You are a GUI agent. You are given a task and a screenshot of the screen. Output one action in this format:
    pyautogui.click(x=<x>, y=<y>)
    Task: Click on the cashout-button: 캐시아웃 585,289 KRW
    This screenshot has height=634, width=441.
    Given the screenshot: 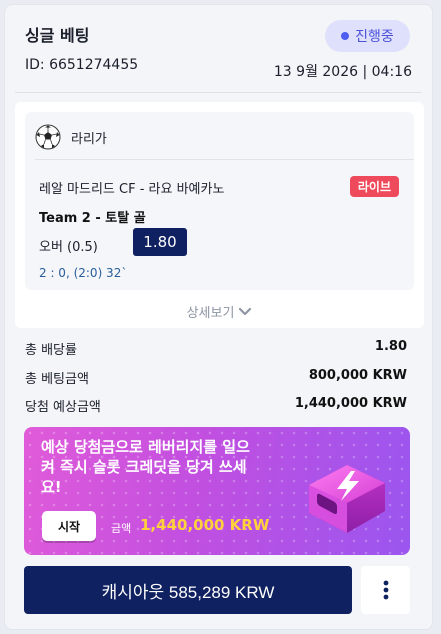 What is the action you would take?
    pyautogui.click(x=188, y=590)
    